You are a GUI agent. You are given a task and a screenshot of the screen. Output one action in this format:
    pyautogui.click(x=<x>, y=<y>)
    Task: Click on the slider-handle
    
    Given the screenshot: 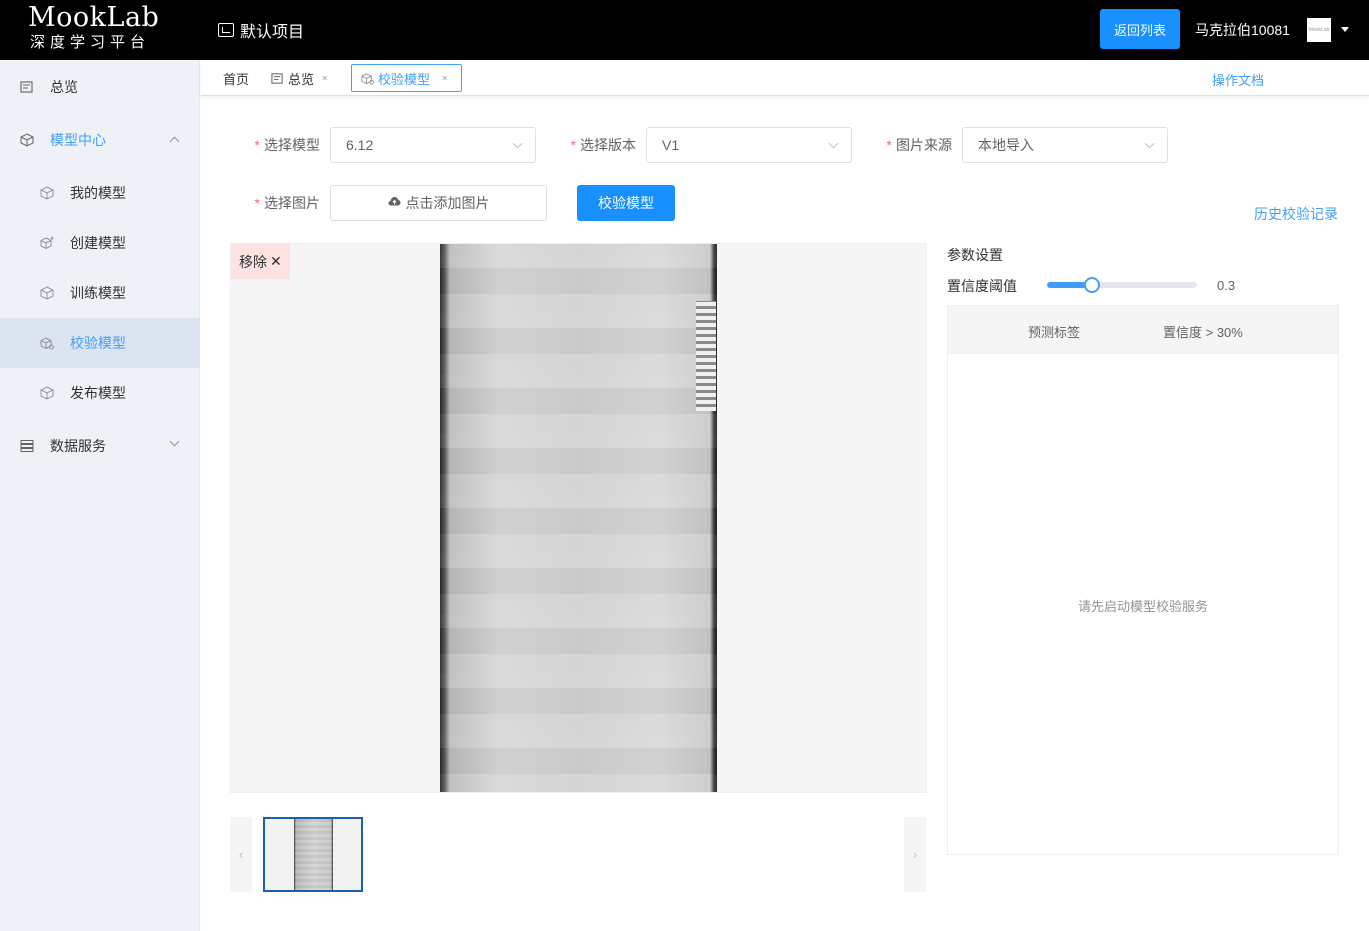 What is the action you would take?
    pyautogui.click(x=1092, y=285)
    